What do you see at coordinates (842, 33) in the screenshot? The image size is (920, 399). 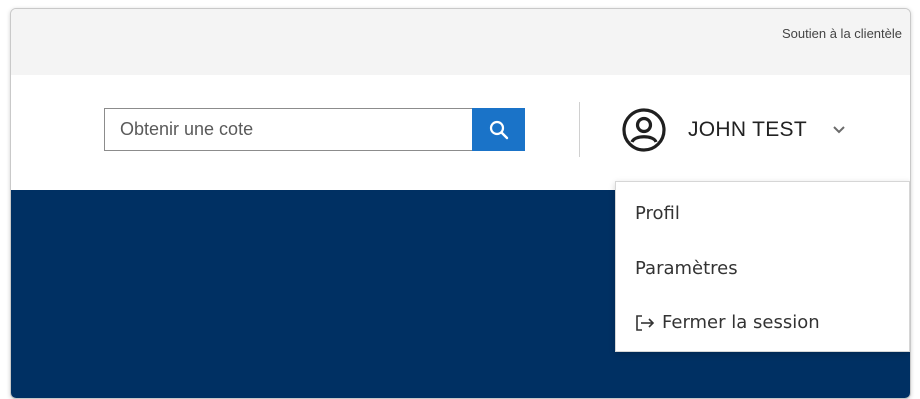 I see `customer-support-link: Soutien à la clientèle` at bounding box center [842, 33].